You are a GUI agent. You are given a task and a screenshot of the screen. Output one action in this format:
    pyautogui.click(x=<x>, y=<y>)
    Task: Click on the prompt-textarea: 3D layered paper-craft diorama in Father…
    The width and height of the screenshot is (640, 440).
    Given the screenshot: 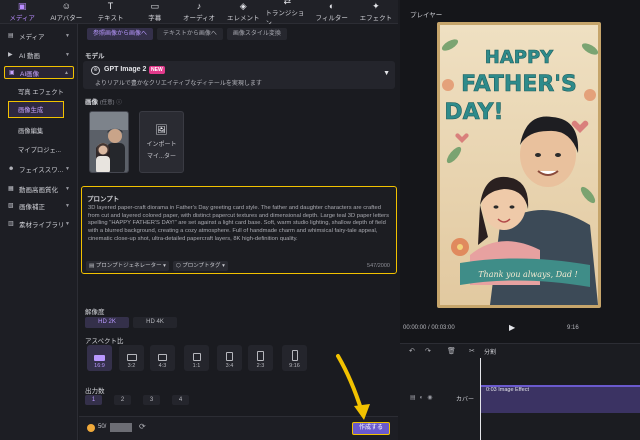 What is the action you would take?
    pyautogui.click(x=240, y=224)
    